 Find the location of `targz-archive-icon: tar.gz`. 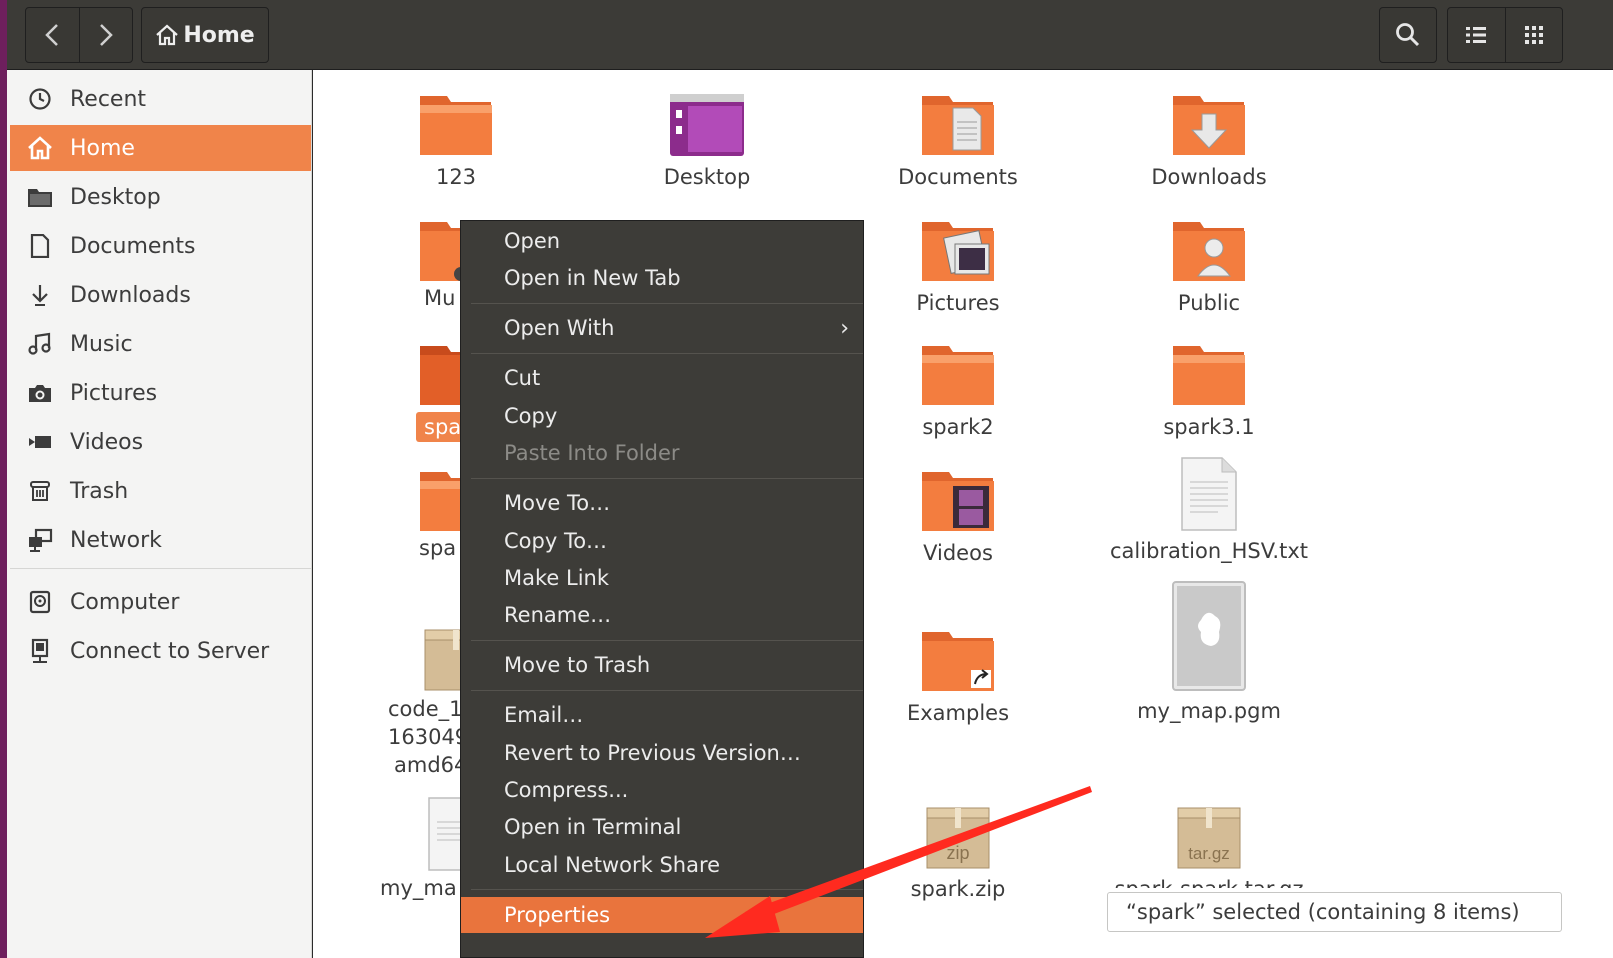

targz-archive-icon: tar.gz is located at coordinates (1209, 838).